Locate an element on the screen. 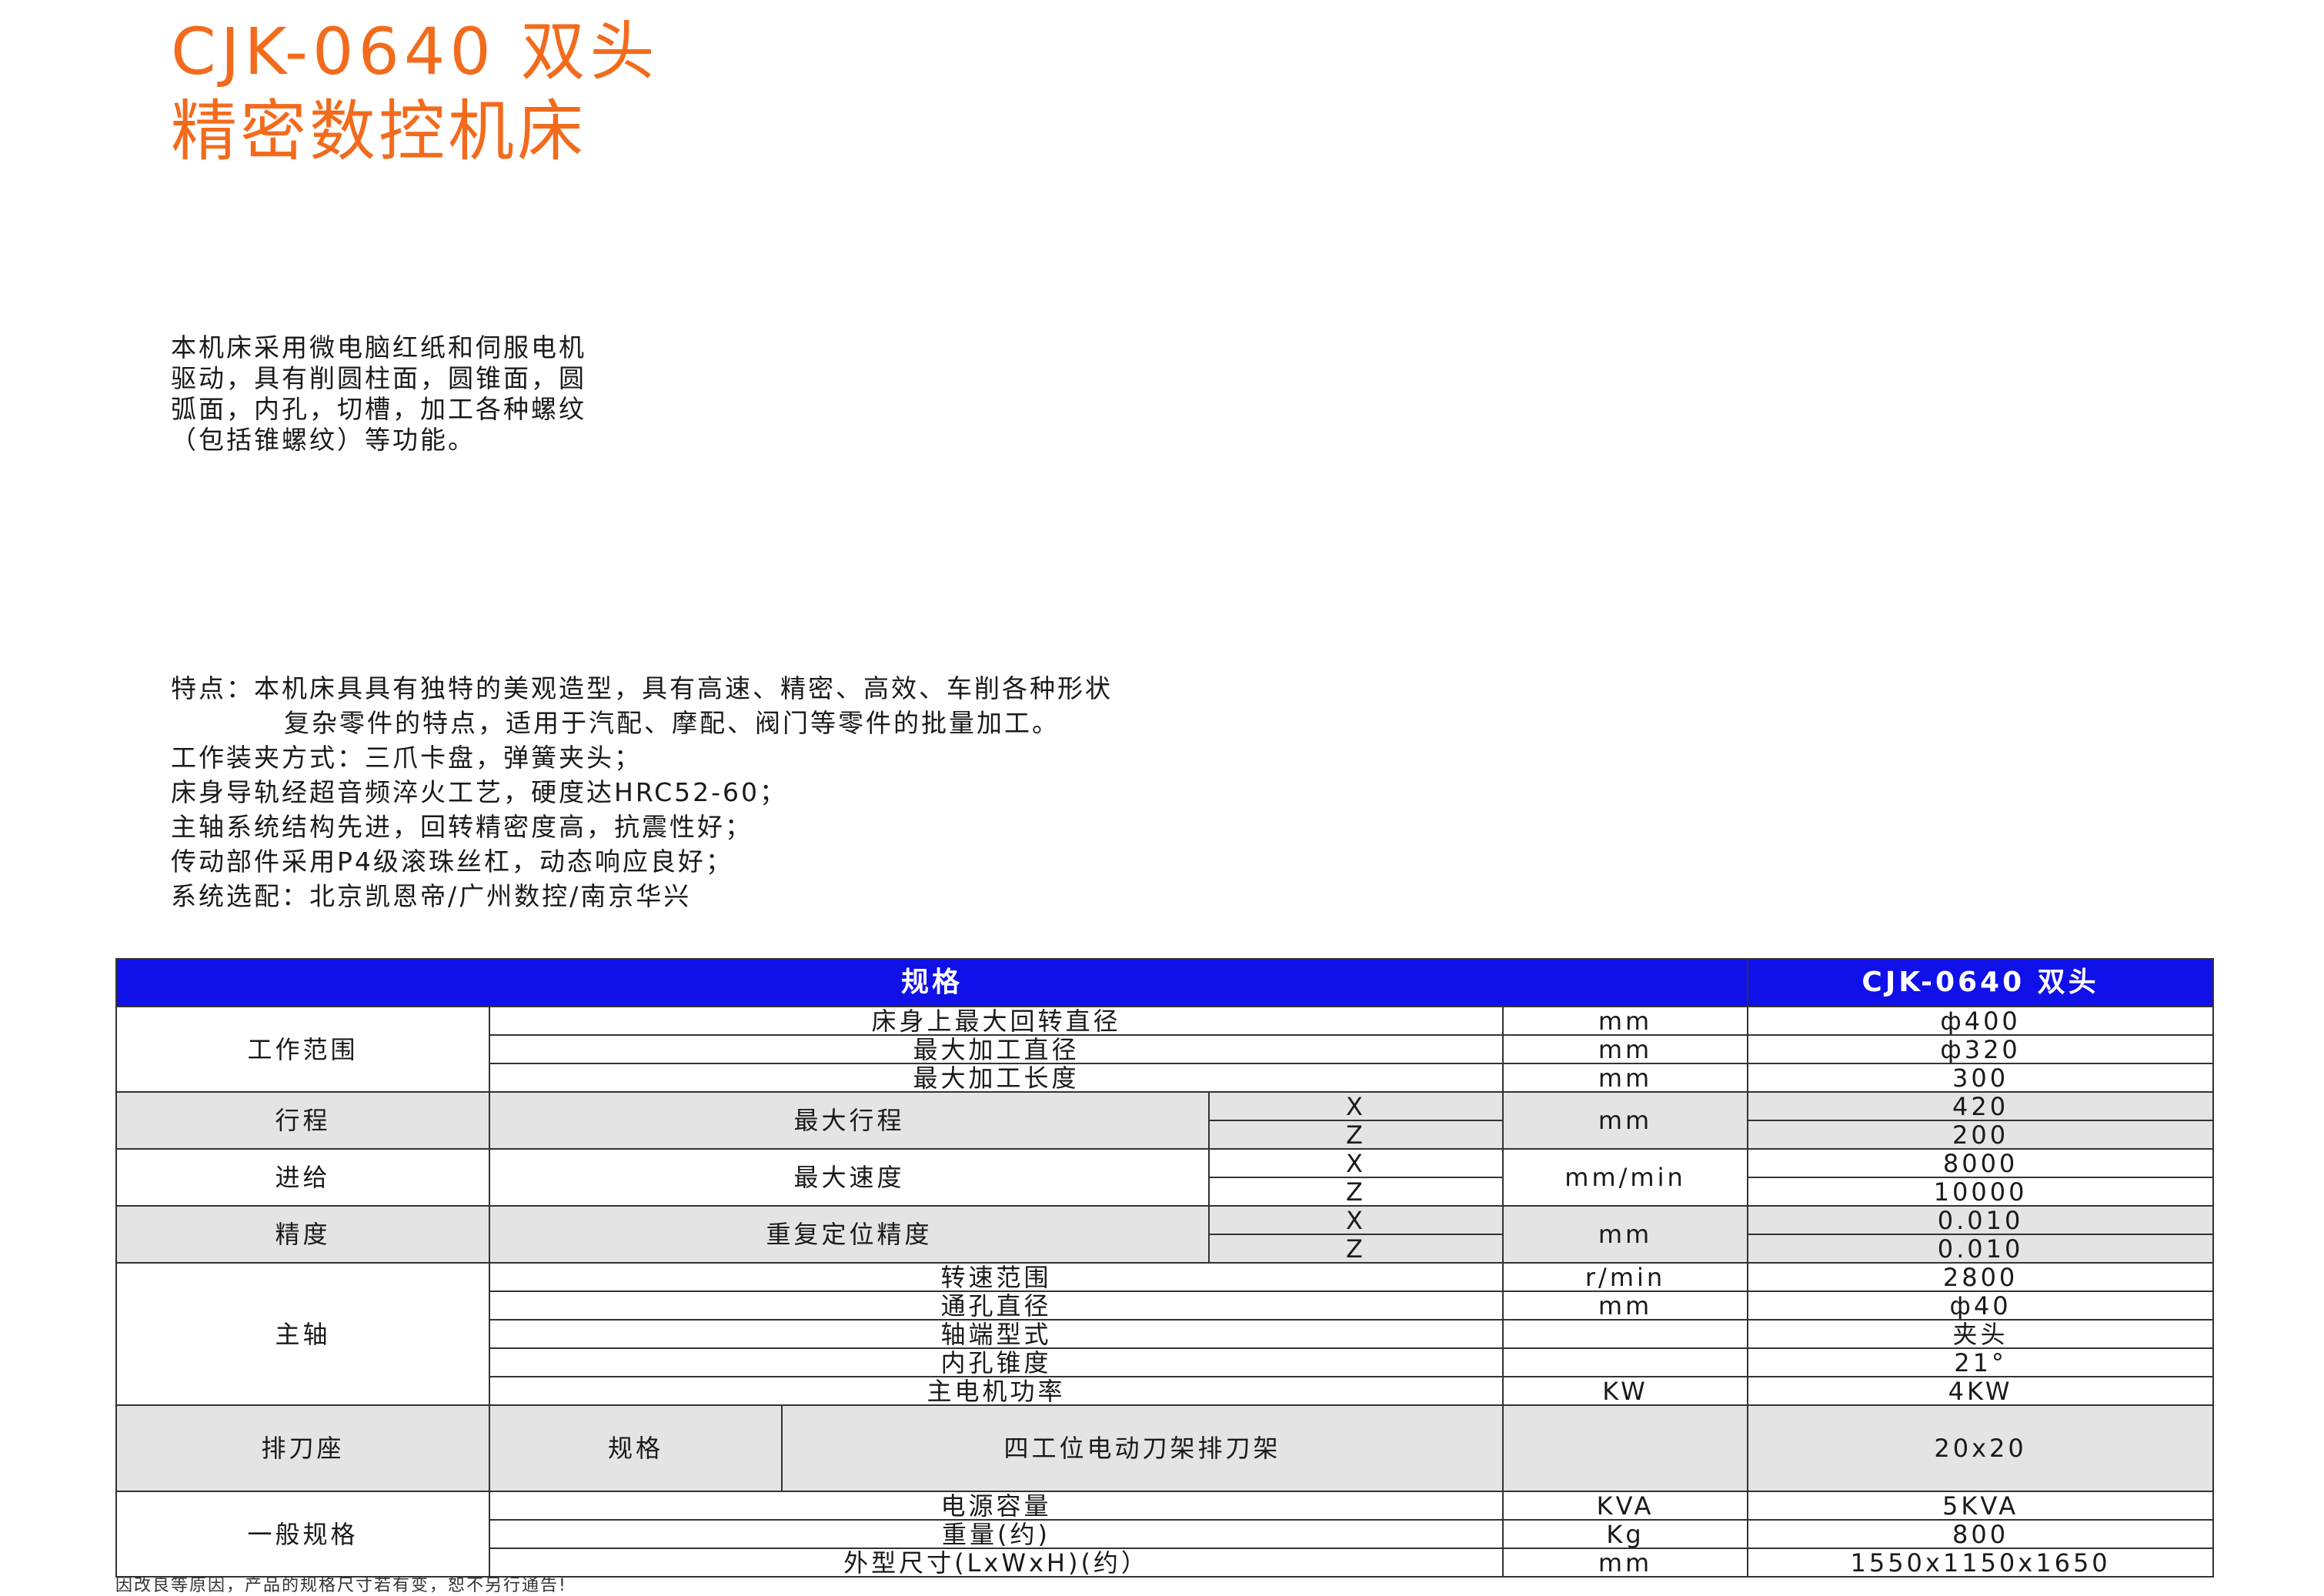 The width and height of the screenshot is (2324, 1596). feature-line: 系统选配：北京凯恩帝/广州数控/南京华兴 is located at coordinates (431, 896).